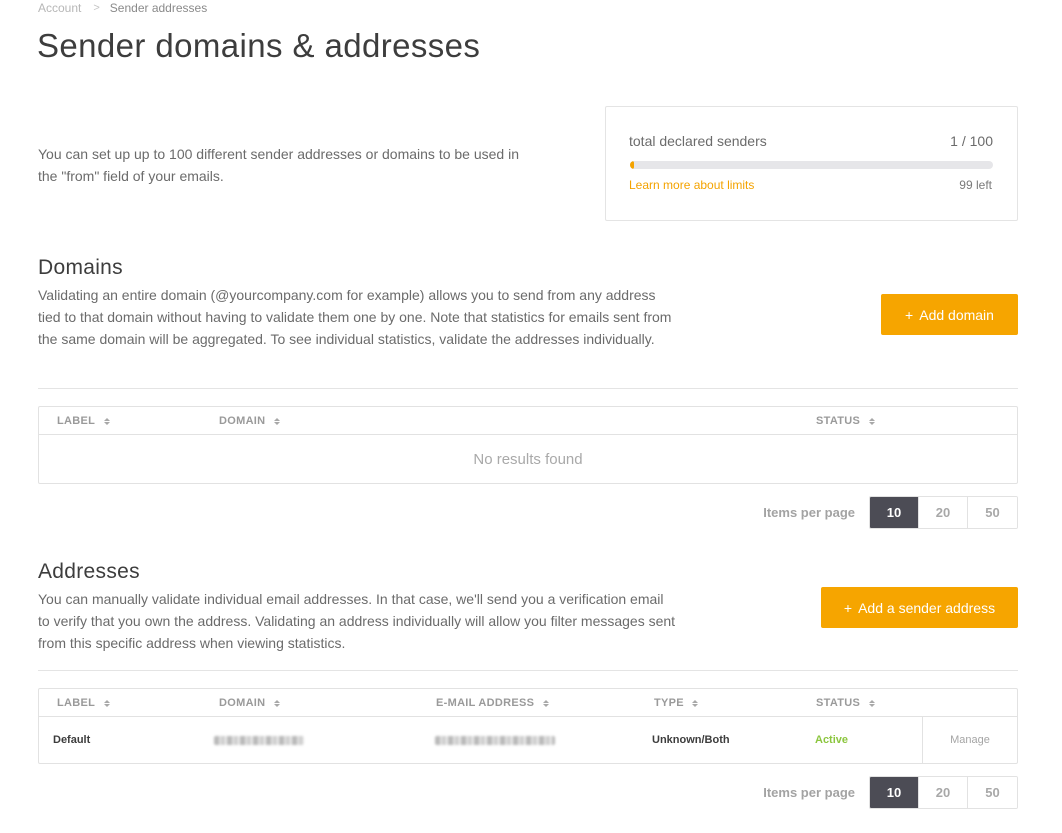 The image size is (1062, 833). I want to click on quota-count: 1 / 100, so click(971, 141).